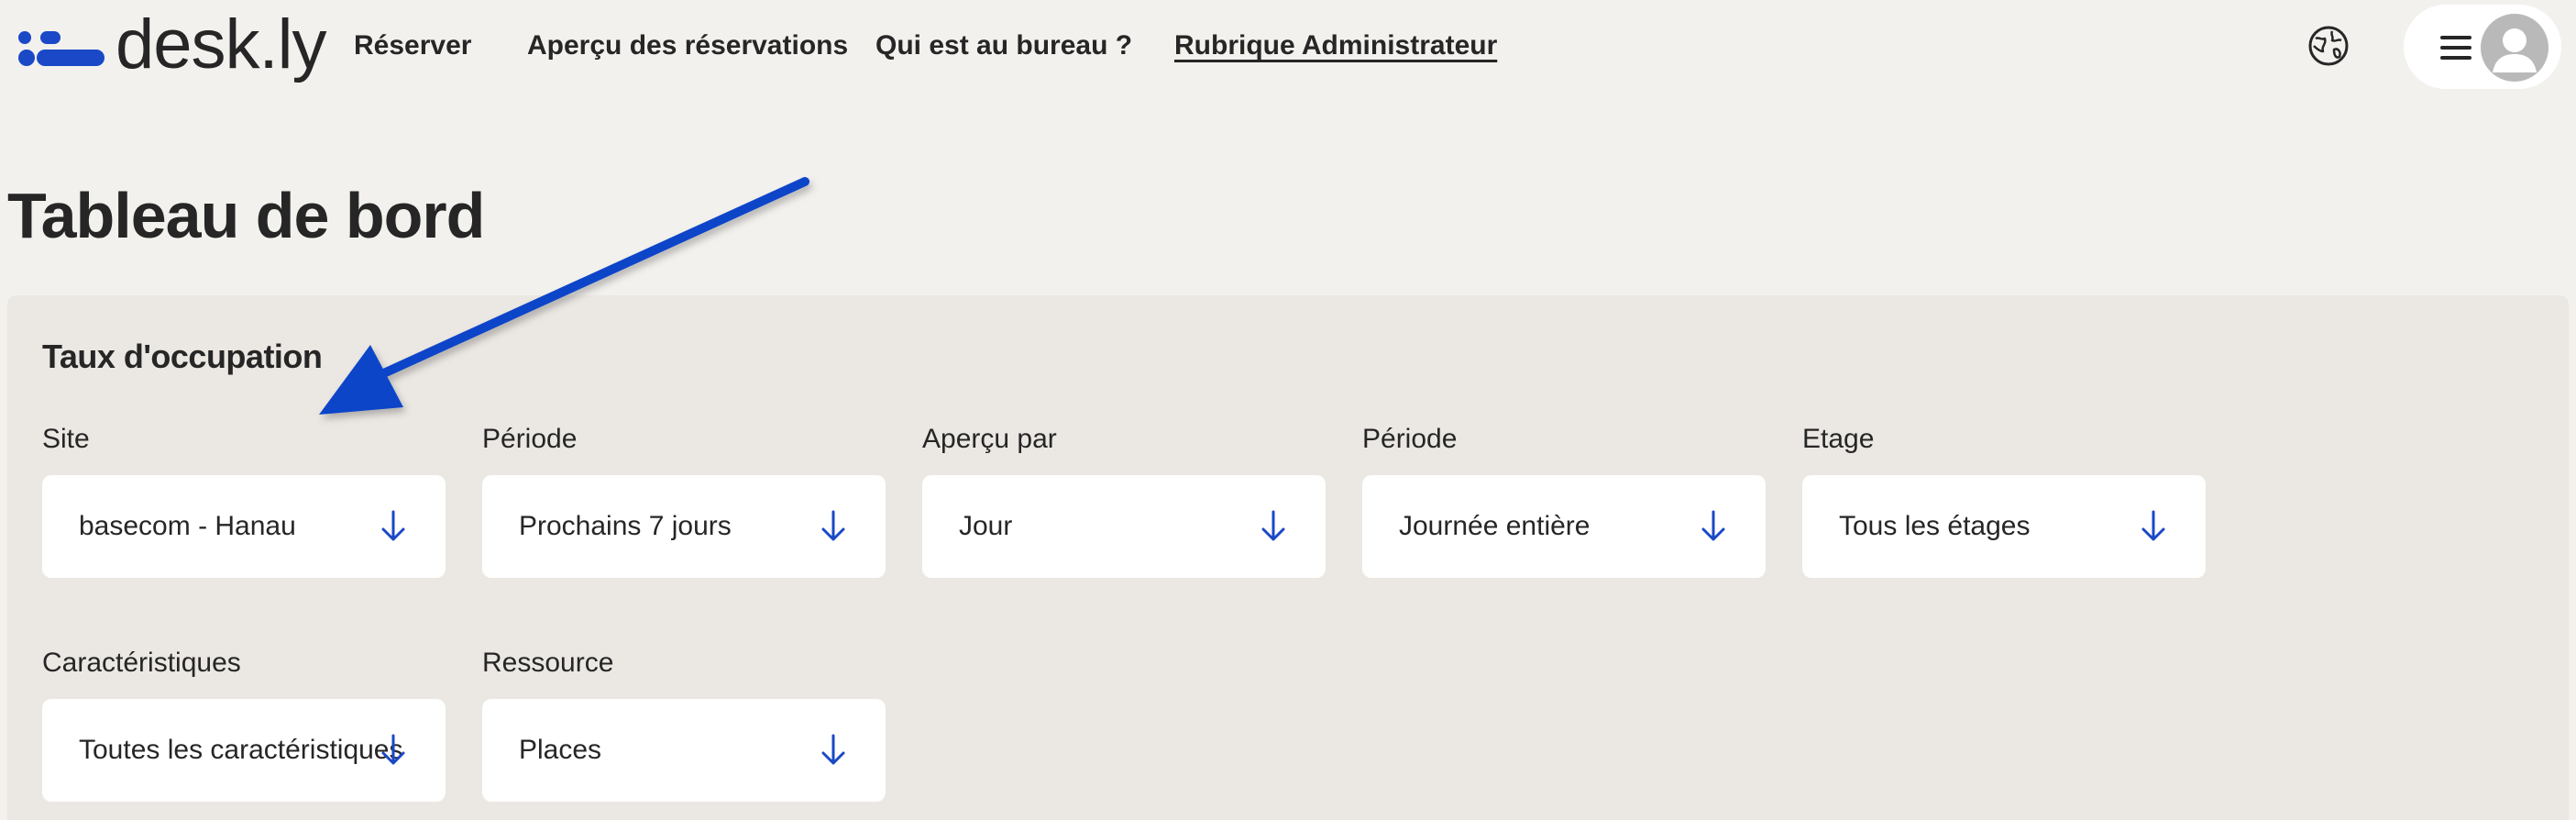  Describe the element at coordinates (182, 356) in the screenshot. I see `panel-title: Taux d'occupation` at that location.